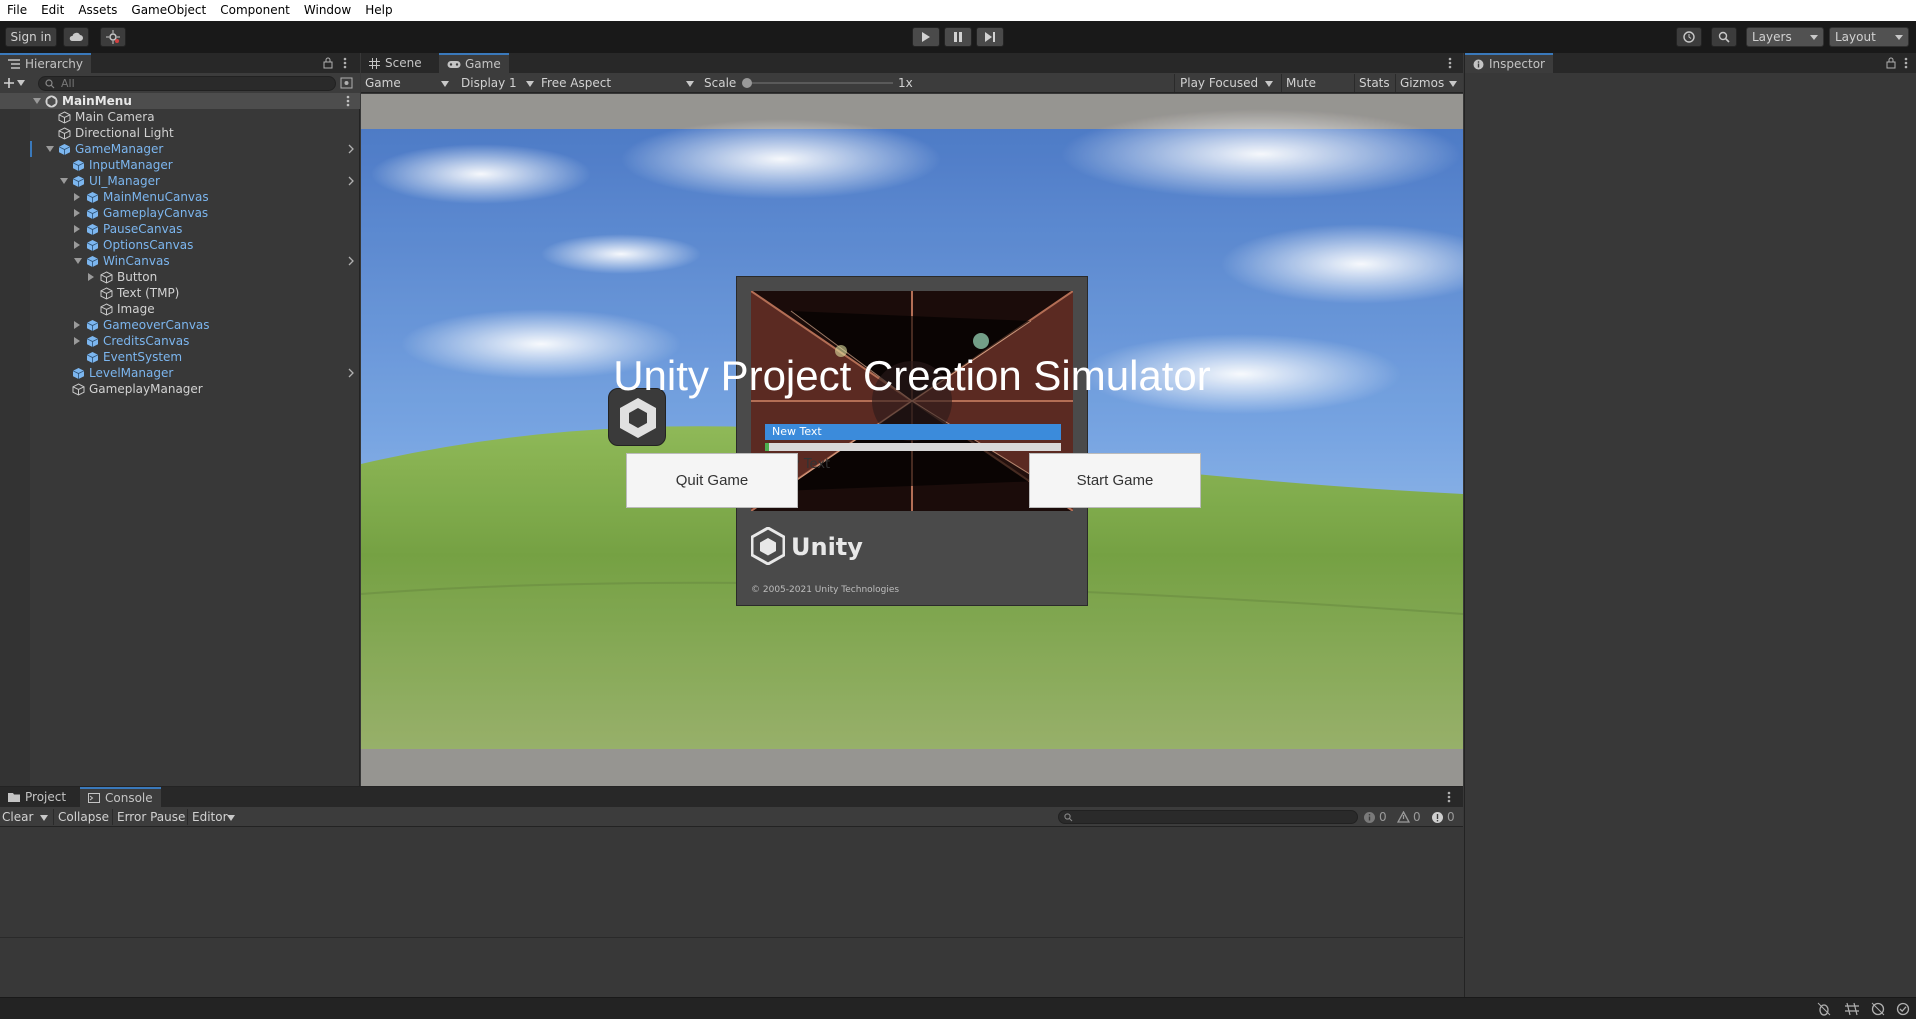 This screenshot has width=1916, height=1019. I want to click on menu-help: Help, so click(378, 10).